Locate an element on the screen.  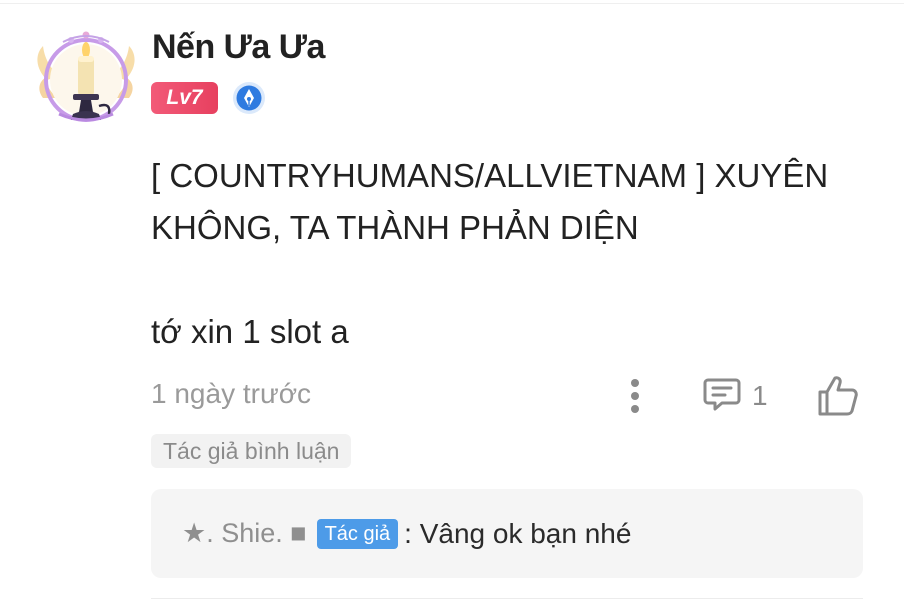
reply-count: 1 is located at coordinates (760, 395).